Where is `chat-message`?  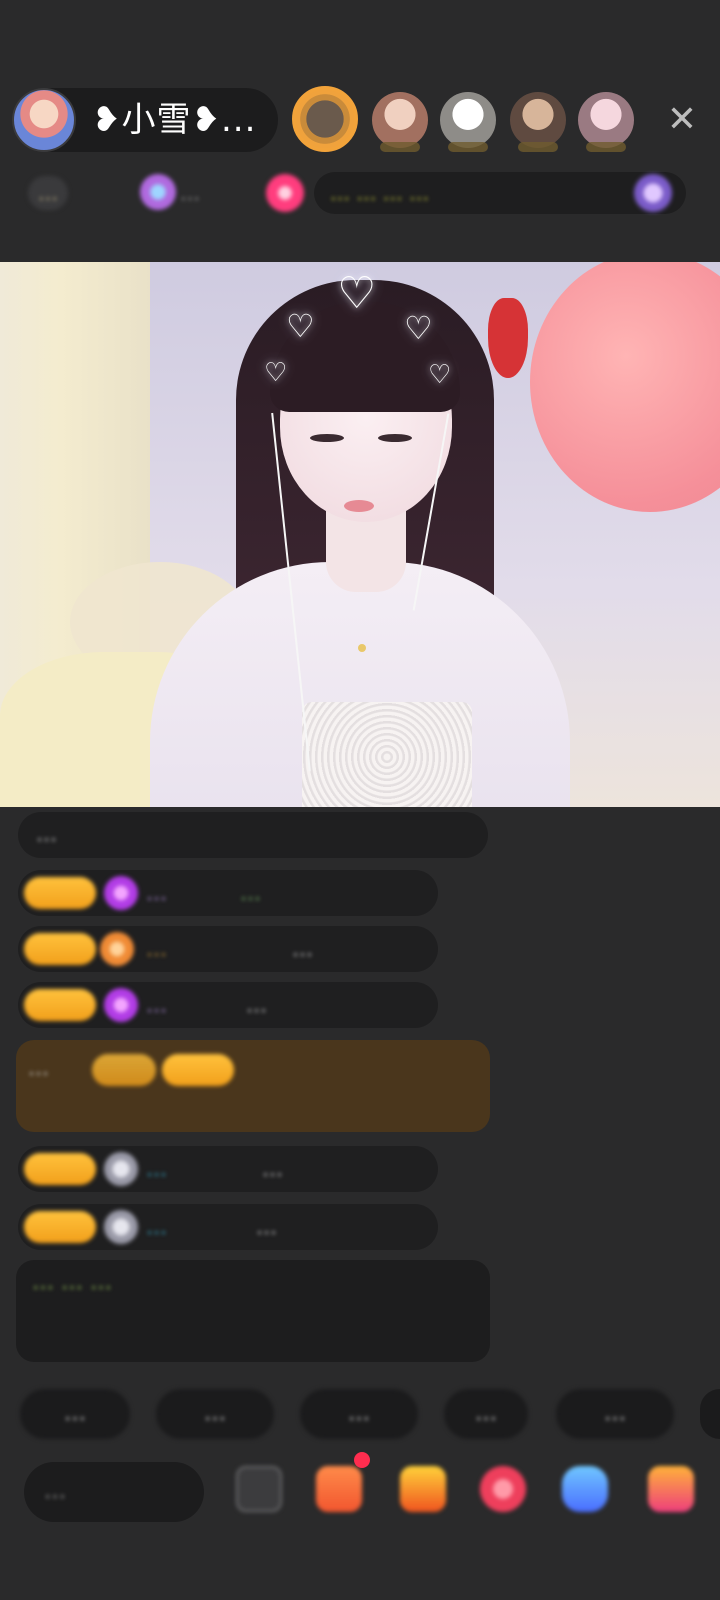
chat-message is located at coordinates (253, 835).